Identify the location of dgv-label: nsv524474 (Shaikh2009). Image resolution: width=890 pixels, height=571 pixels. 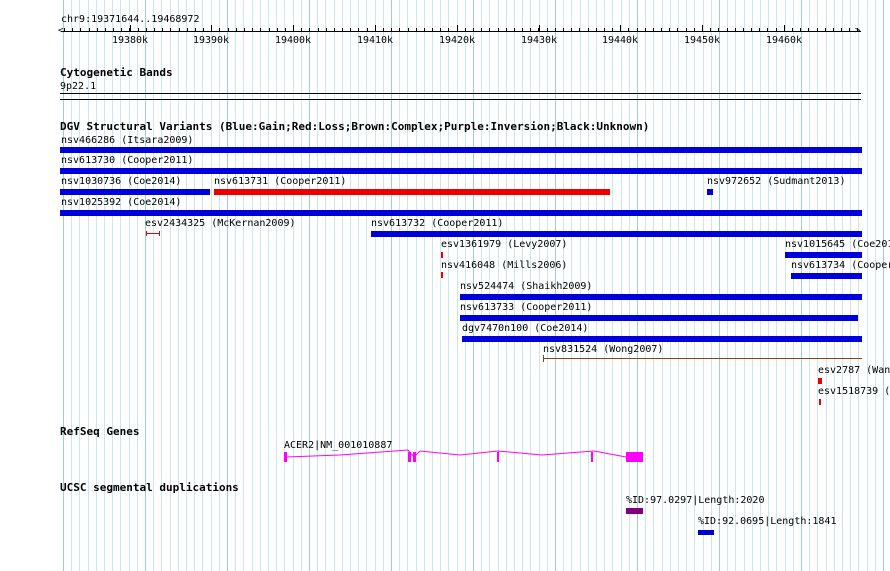
(526, 287).